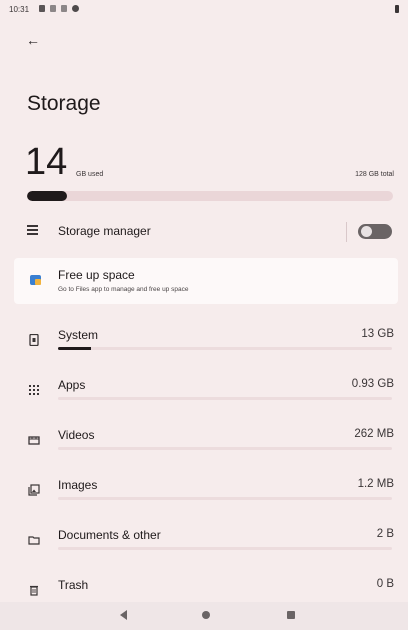 Image resolution: width=408 pixels, height=630 pixels. Describe the element at coordinates (34, 390) in the screenshot. I see `apps-grid-icon` at that location.